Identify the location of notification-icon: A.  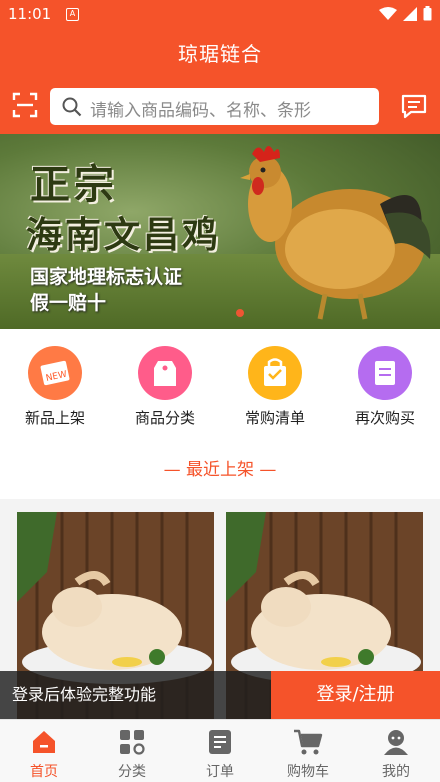
(72, 14).